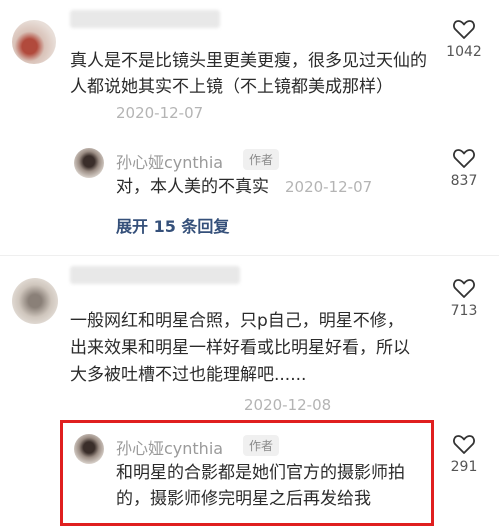  What do you see at coordinates (286, 405) in the screenshot?
I see `comment-timestamp: 2020-12-08` at bounding box center [286, 405].